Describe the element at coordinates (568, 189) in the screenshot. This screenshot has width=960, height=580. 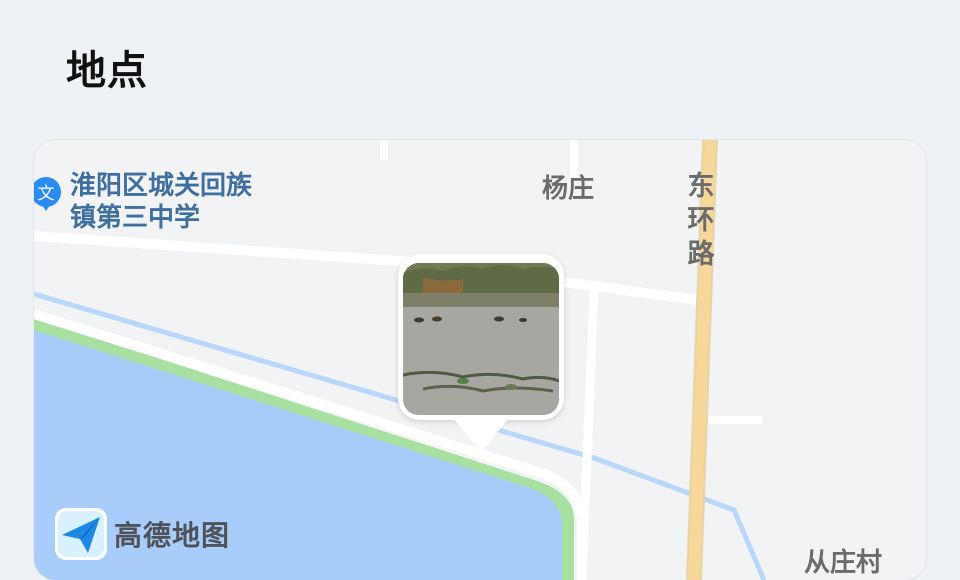
I see `village-label-top: 杨庄` at that location.